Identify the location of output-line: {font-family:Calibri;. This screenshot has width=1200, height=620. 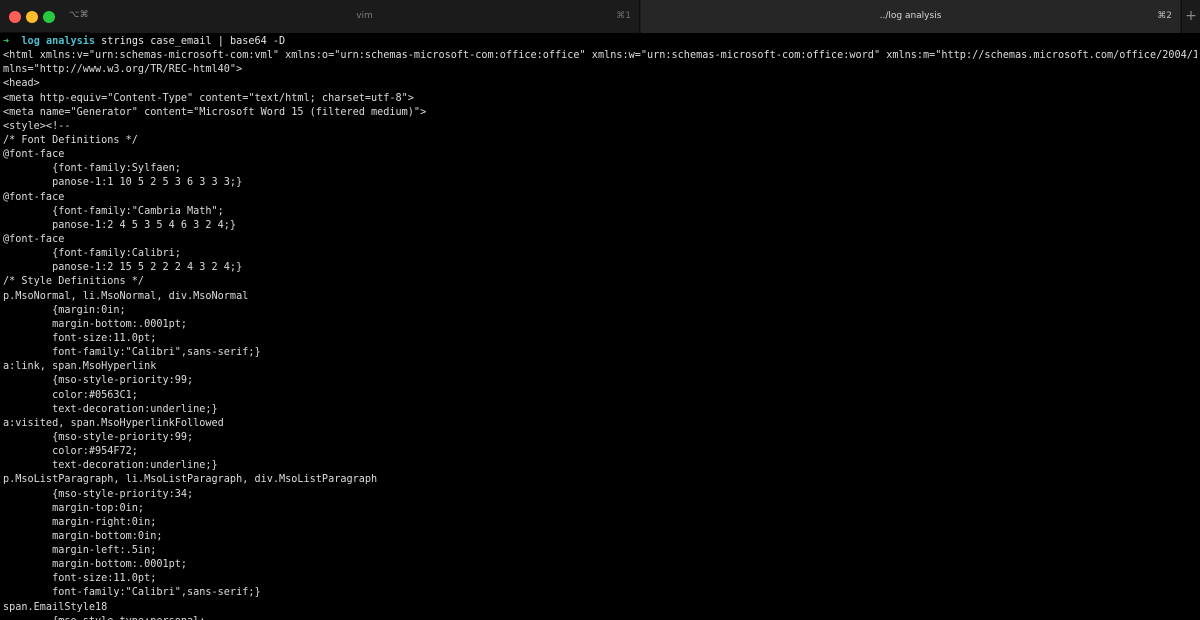
(92, 254).